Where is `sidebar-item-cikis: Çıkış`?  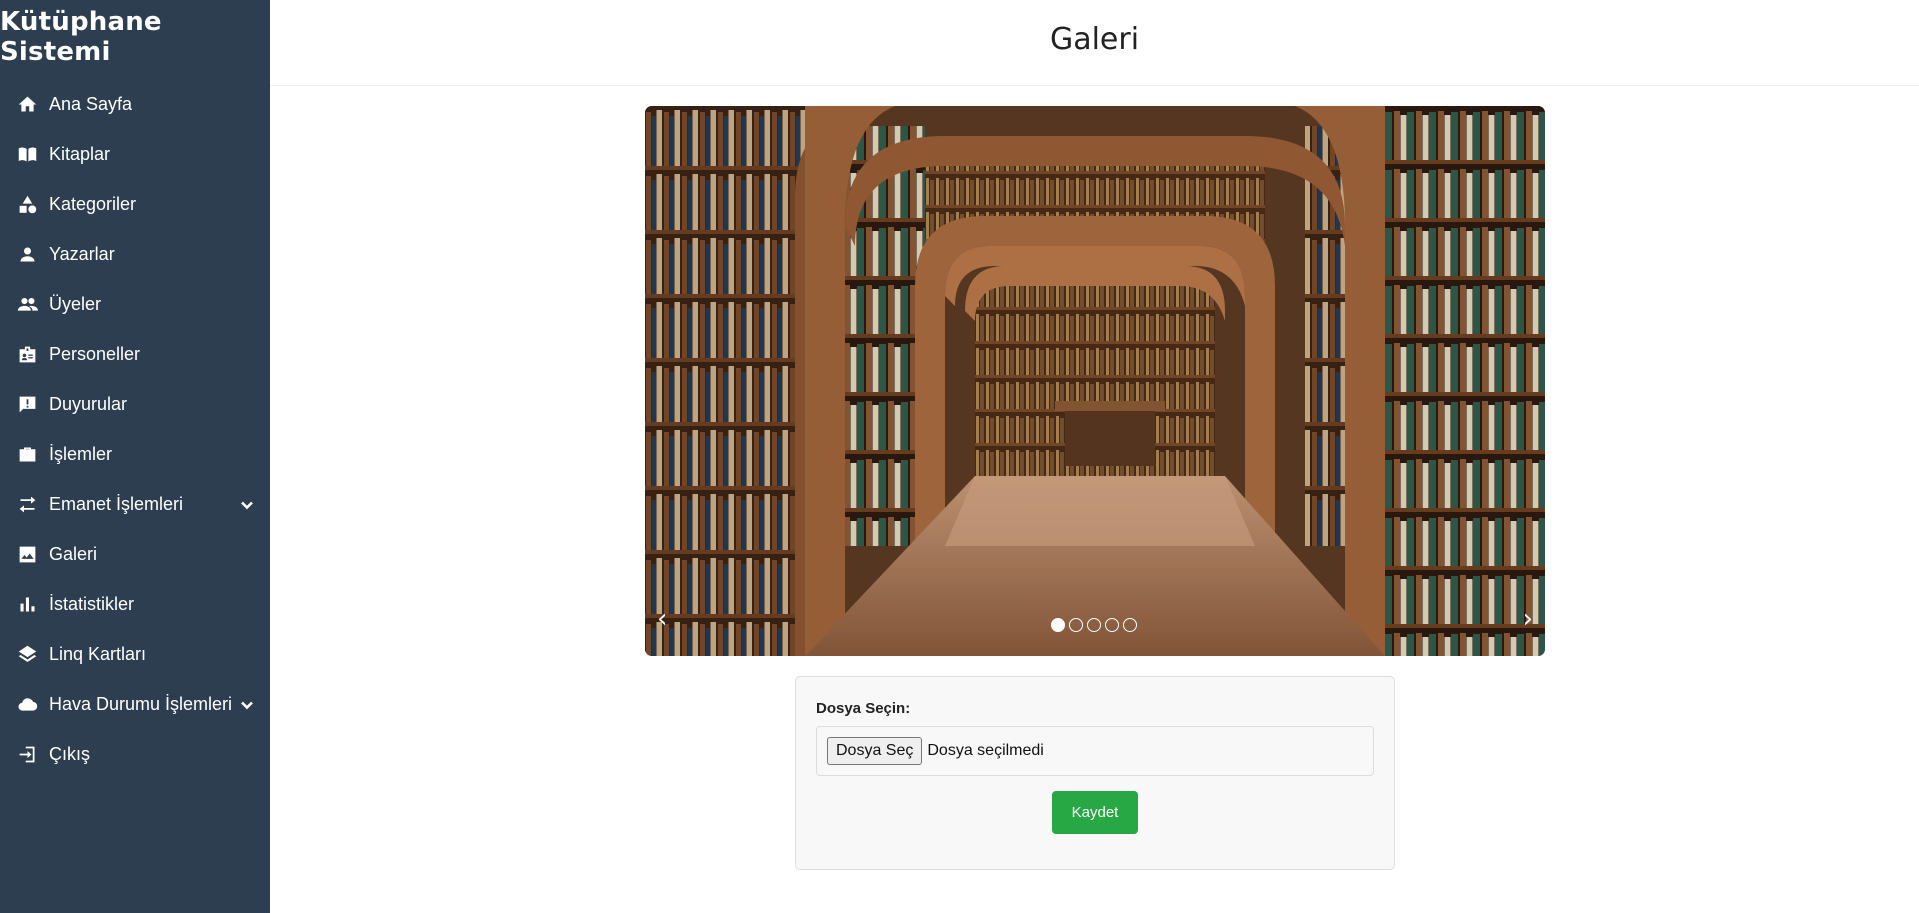
sidebar-item-cikis: Çıkış is located at coordinates (135, 754).